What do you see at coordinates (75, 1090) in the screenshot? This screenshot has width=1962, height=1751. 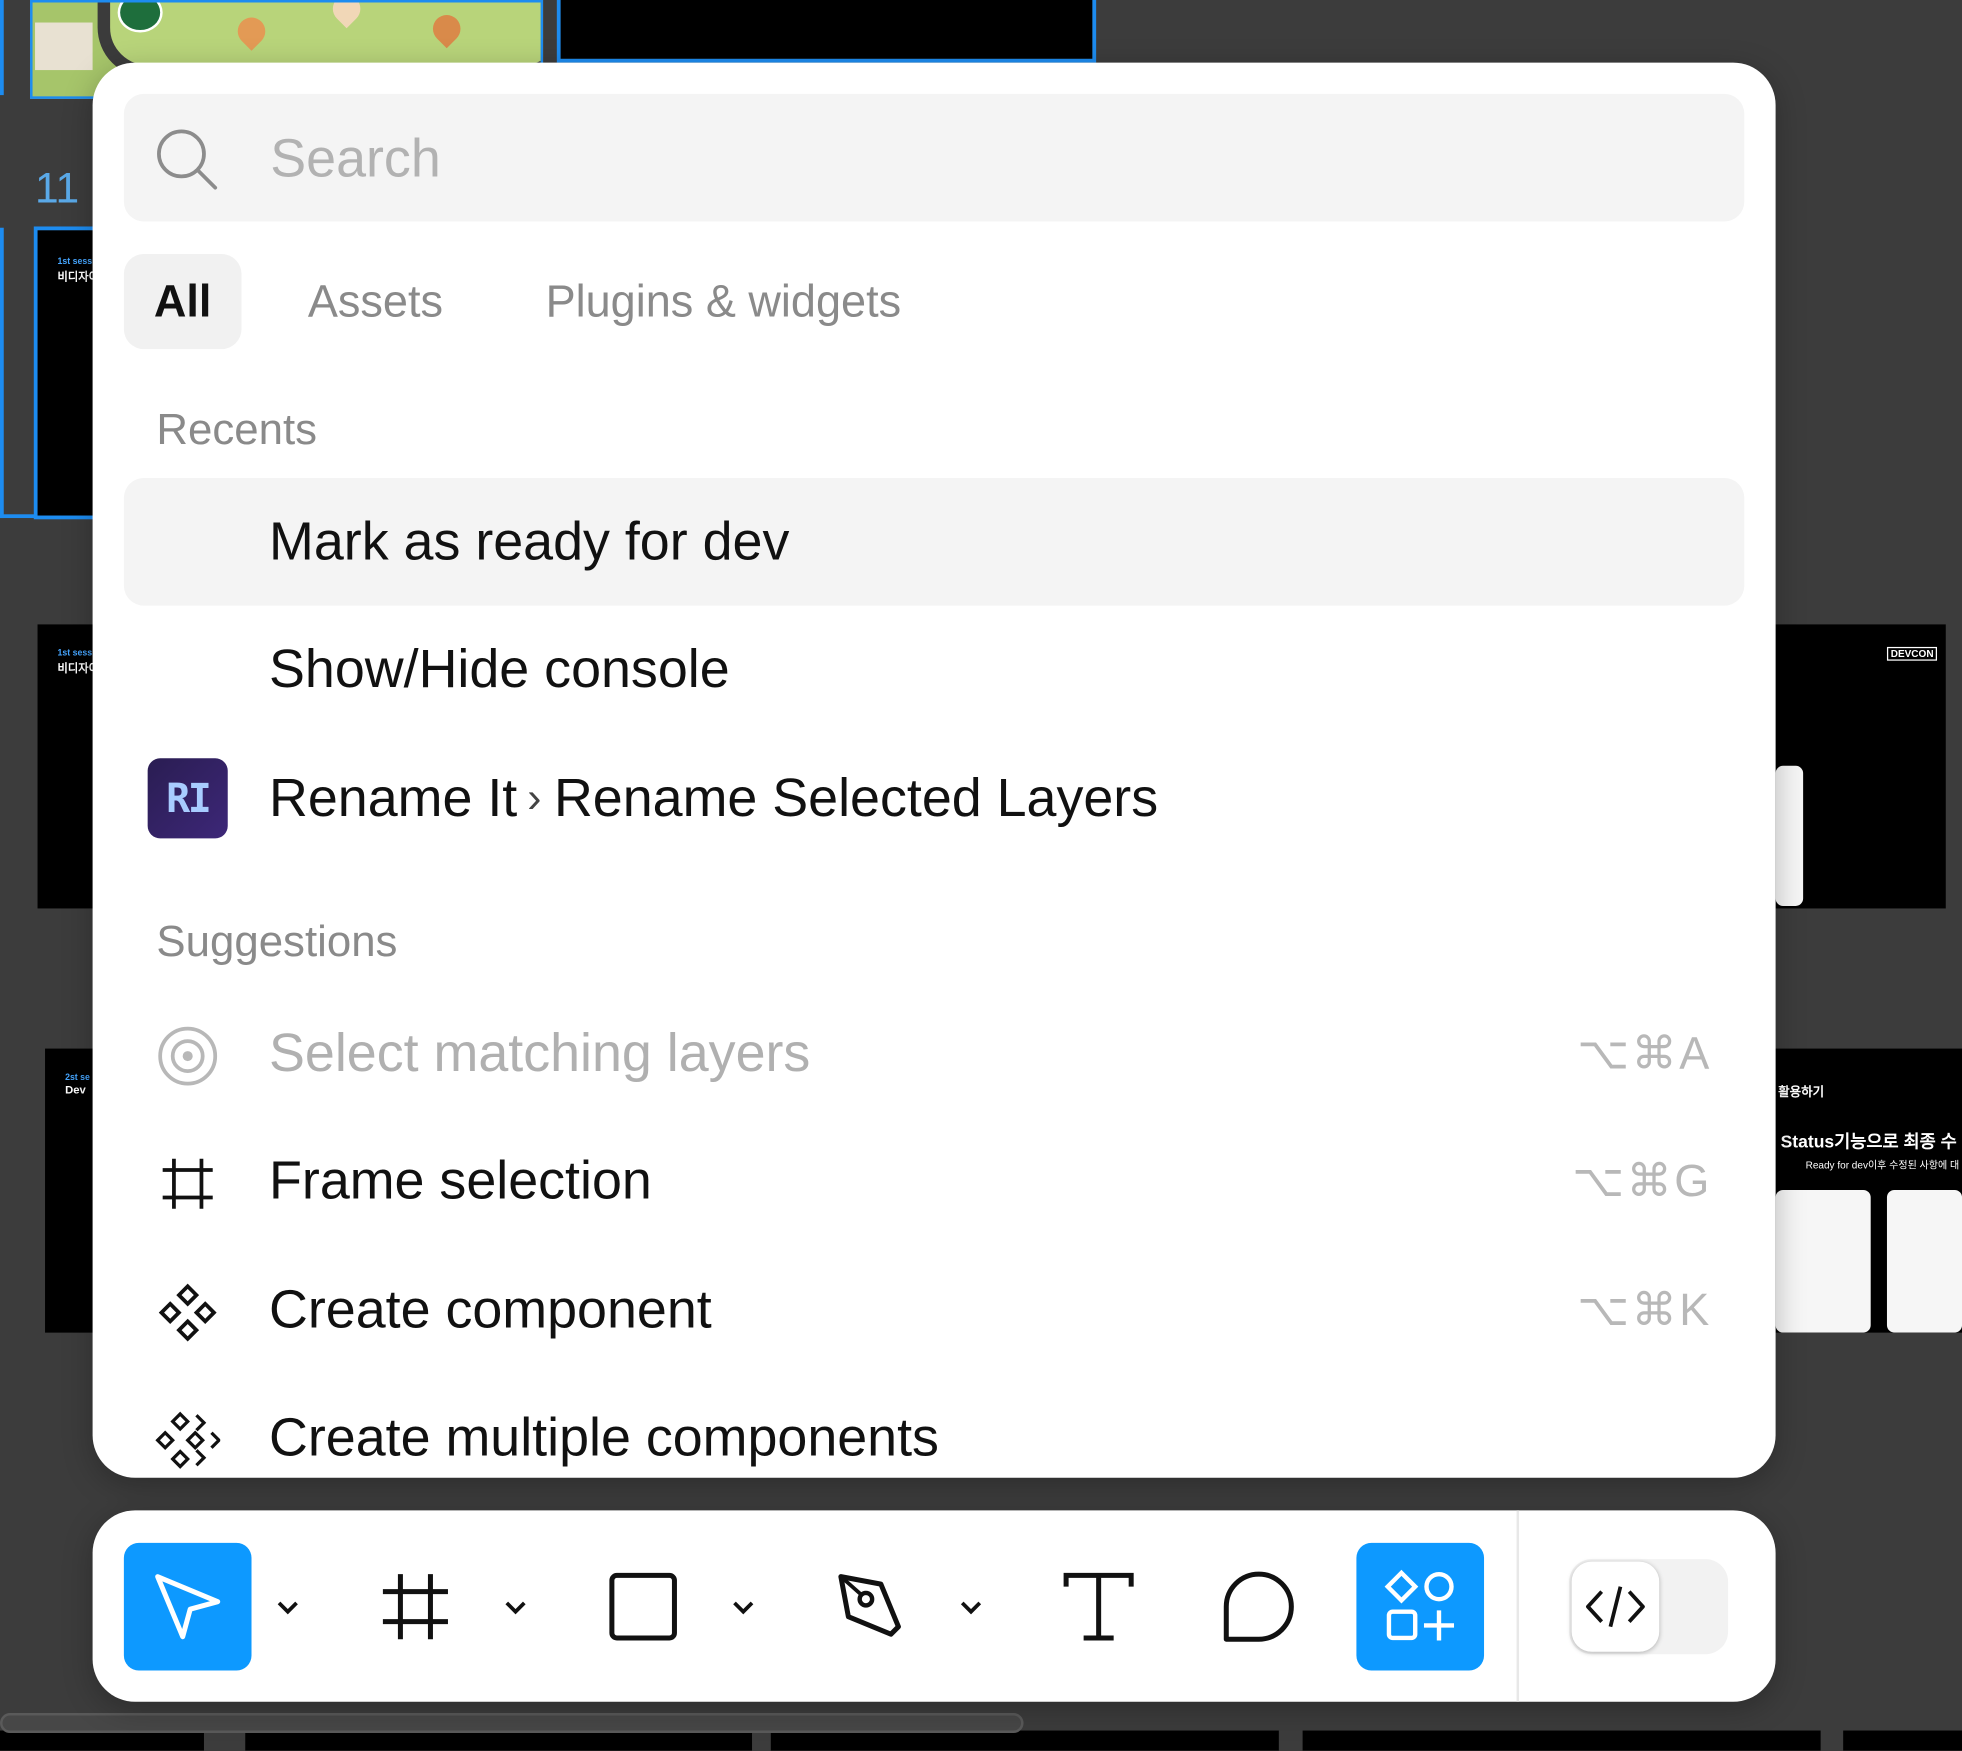 I see `frame-title-label: Dev` at bounding box center [75, 1090].